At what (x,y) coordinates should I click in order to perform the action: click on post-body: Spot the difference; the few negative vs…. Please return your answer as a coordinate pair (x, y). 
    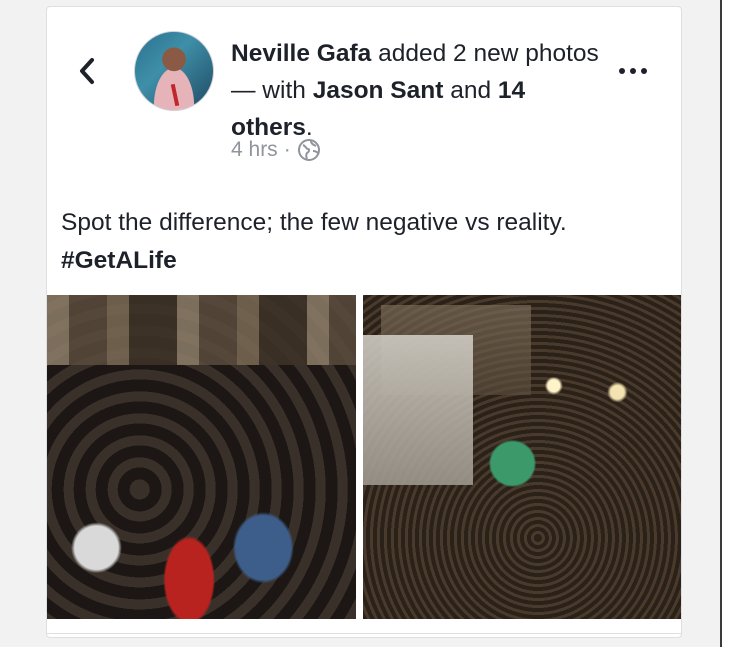
    Looking at the image, I should click on (361, 242).